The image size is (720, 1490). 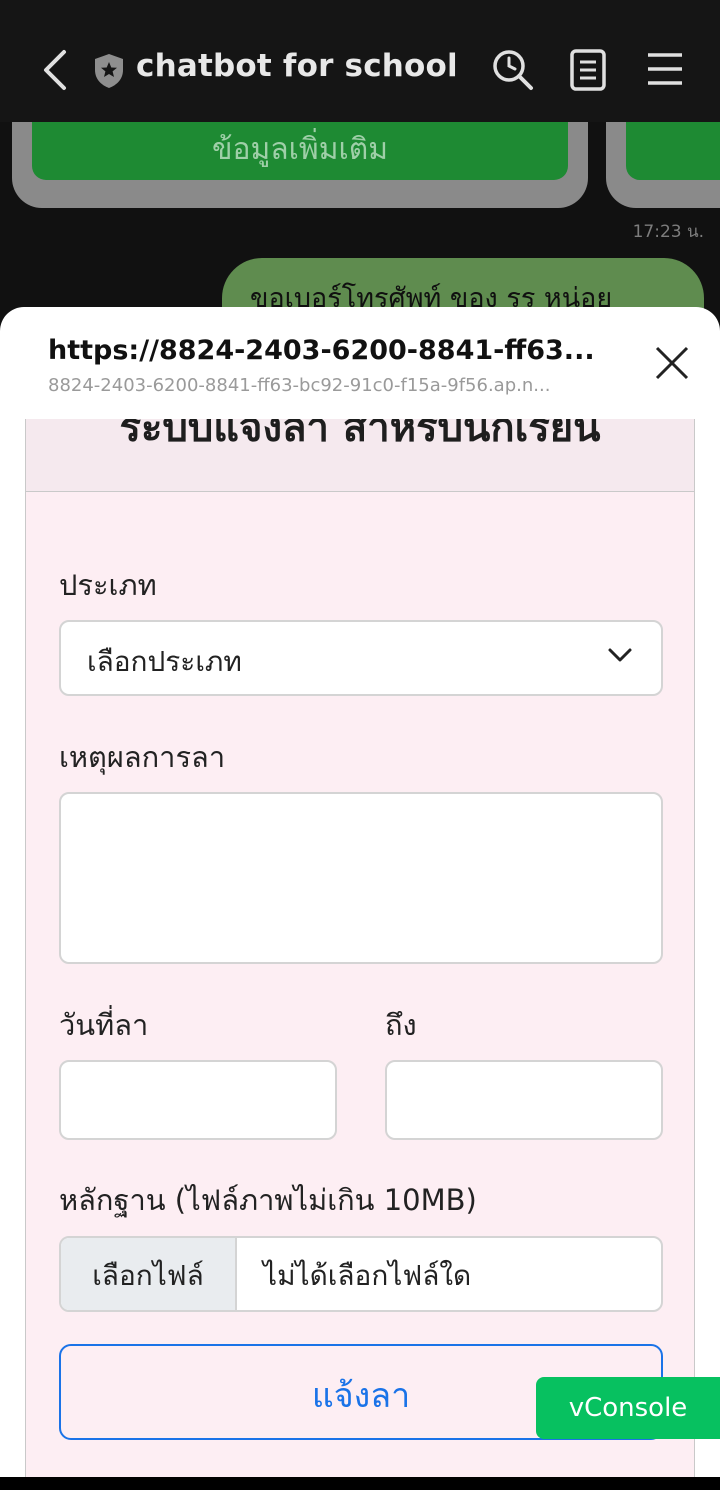 What do you see at coordinates (108, 585) in the screenshot?
I see `type-label: ประเภท` at bounding box center [108, 585].